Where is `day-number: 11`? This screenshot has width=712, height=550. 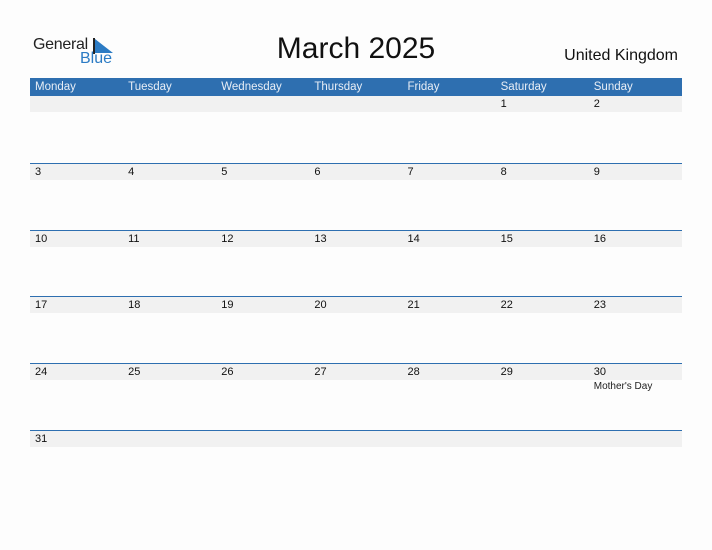 day-number: 11 is located at coordinates (134, 238).